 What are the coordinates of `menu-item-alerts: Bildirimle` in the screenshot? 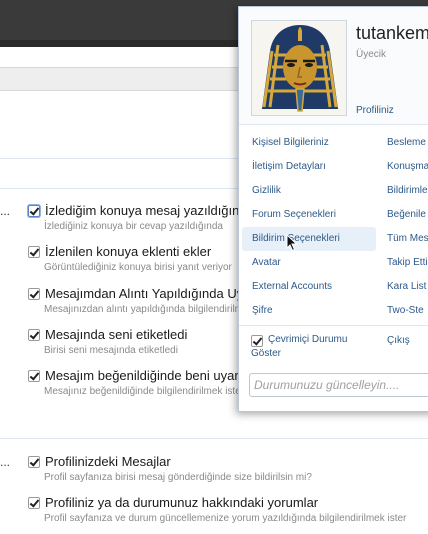 It's located at (407, 191).